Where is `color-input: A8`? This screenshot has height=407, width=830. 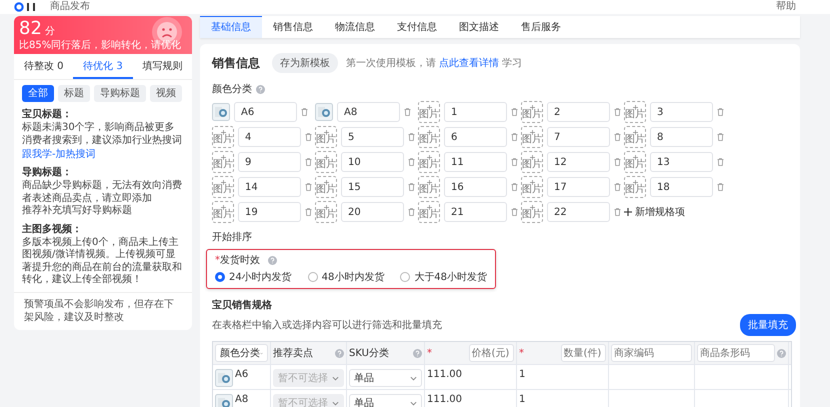 color-input: A8 is located at coordinates (368, 112).